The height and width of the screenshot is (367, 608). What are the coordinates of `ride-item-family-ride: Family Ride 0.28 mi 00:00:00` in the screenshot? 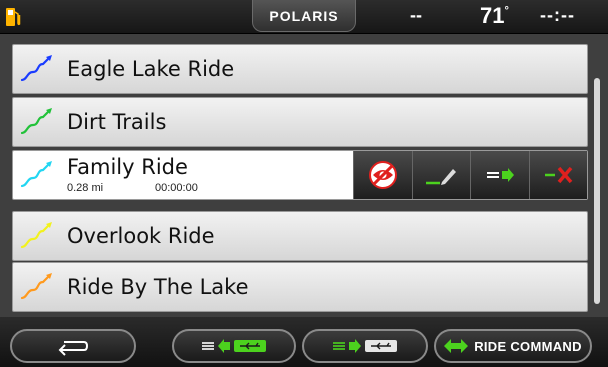 It's located at (300, 175).